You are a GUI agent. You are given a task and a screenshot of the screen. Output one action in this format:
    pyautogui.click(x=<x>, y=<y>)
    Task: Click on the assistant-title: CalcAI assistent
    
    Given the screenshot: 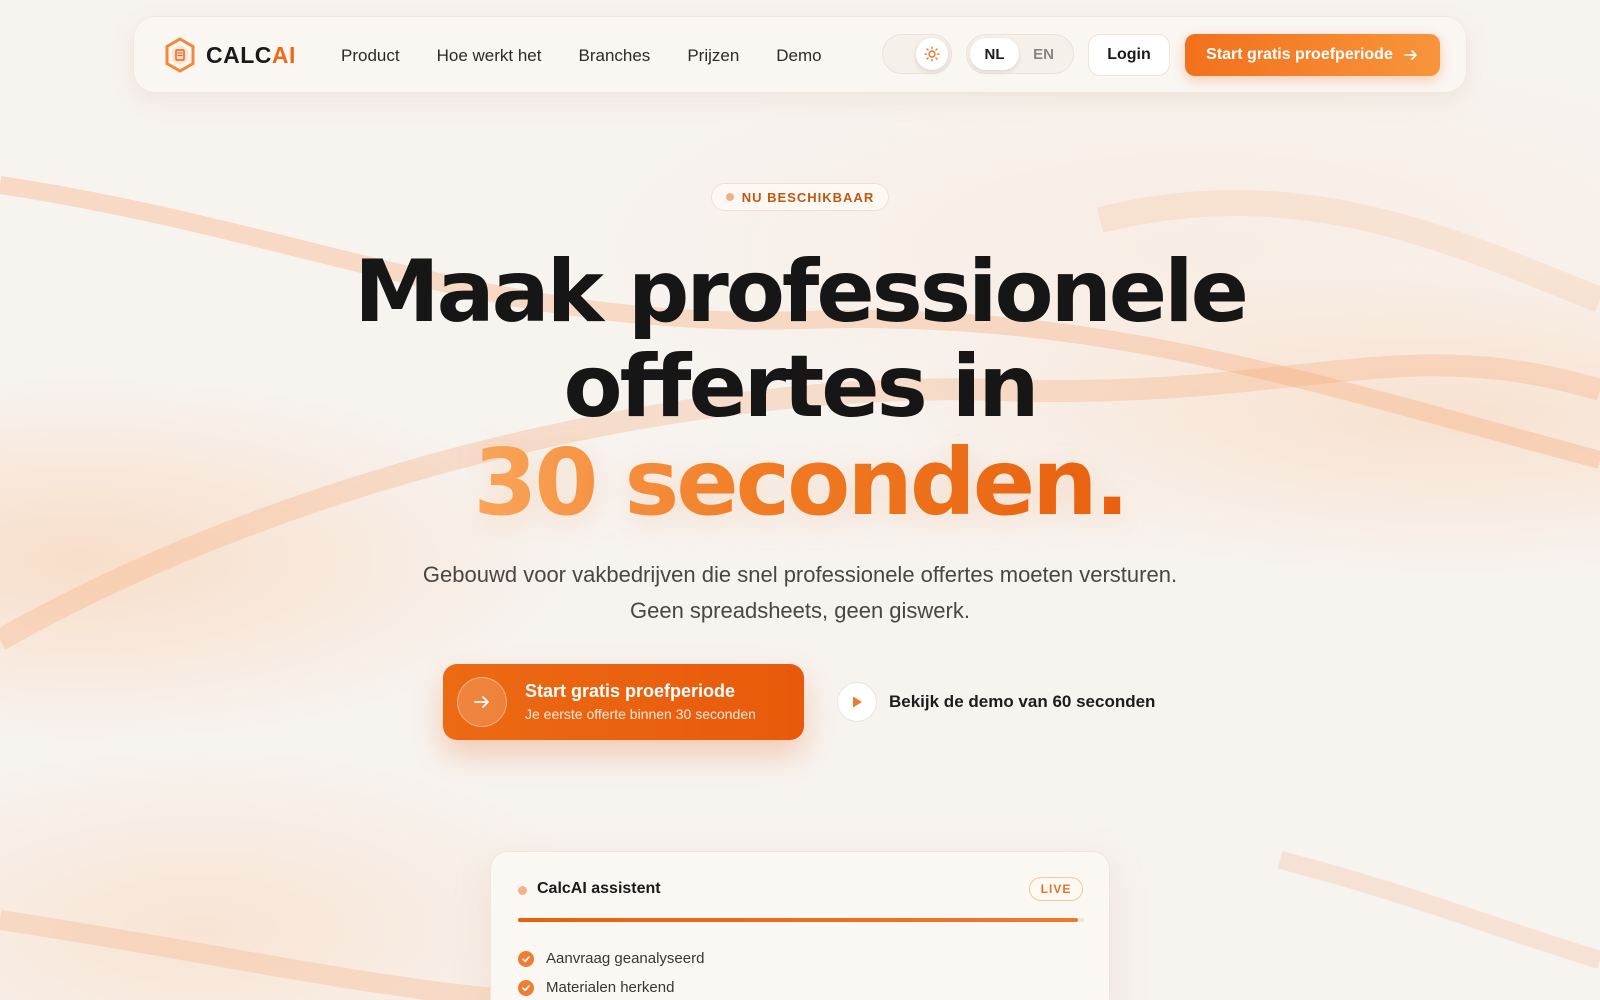 What is the action you would take?
    pyautogui.click(x=599, y=888)
    